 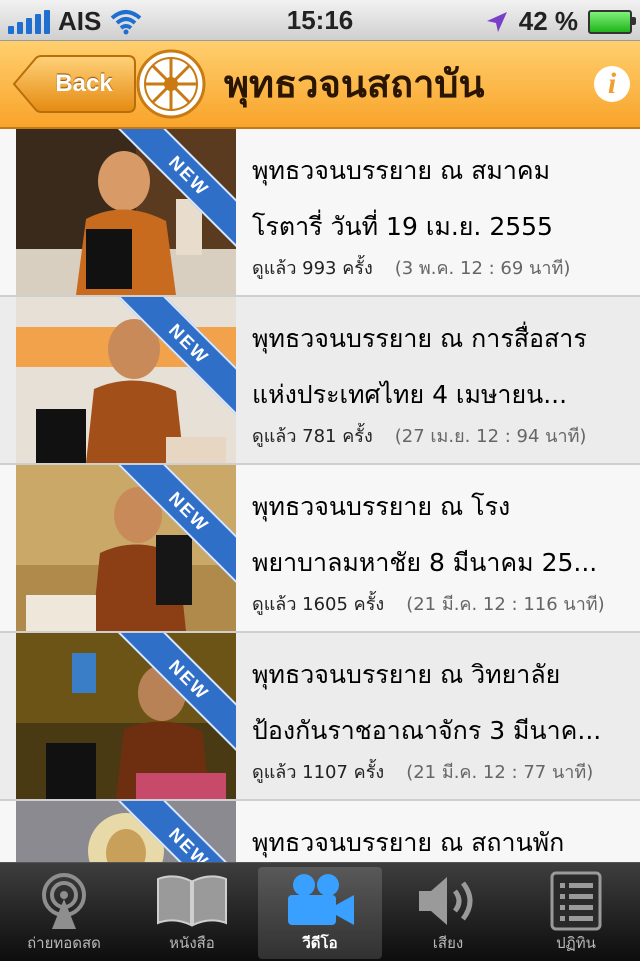 I want to click on tab-audio: เสียง, so click(x=448, y=913).